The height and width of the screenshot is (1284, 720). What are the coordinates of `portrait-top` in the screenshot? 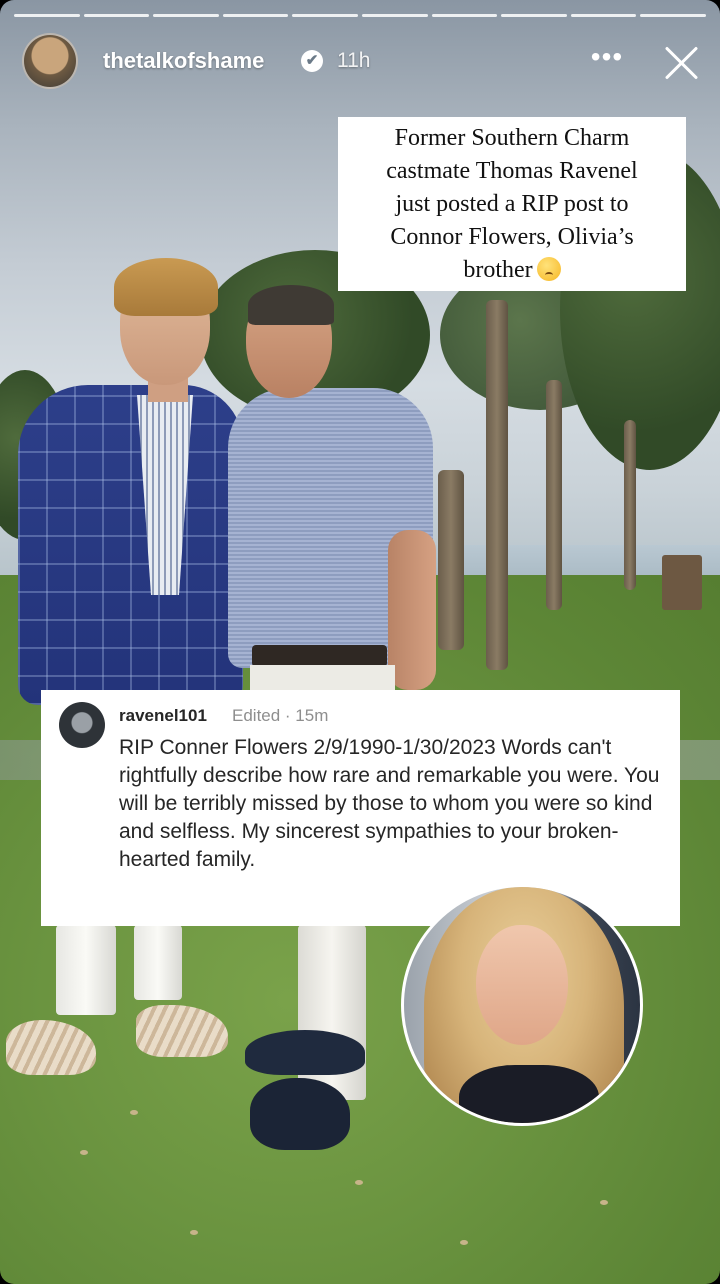 It's located at (529, 1094).